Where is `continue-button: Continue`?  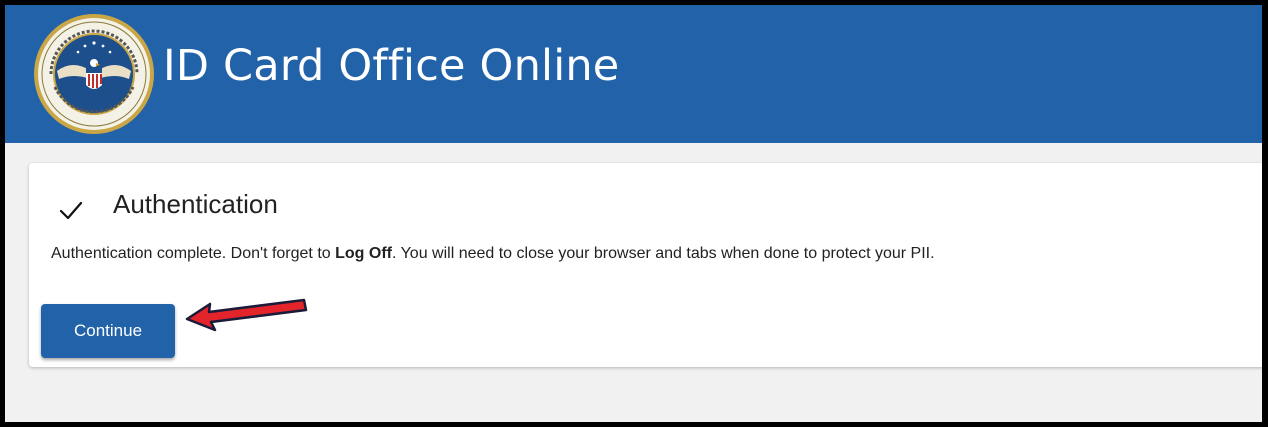
continue-button: Continue is located at coordinates (108, 331).